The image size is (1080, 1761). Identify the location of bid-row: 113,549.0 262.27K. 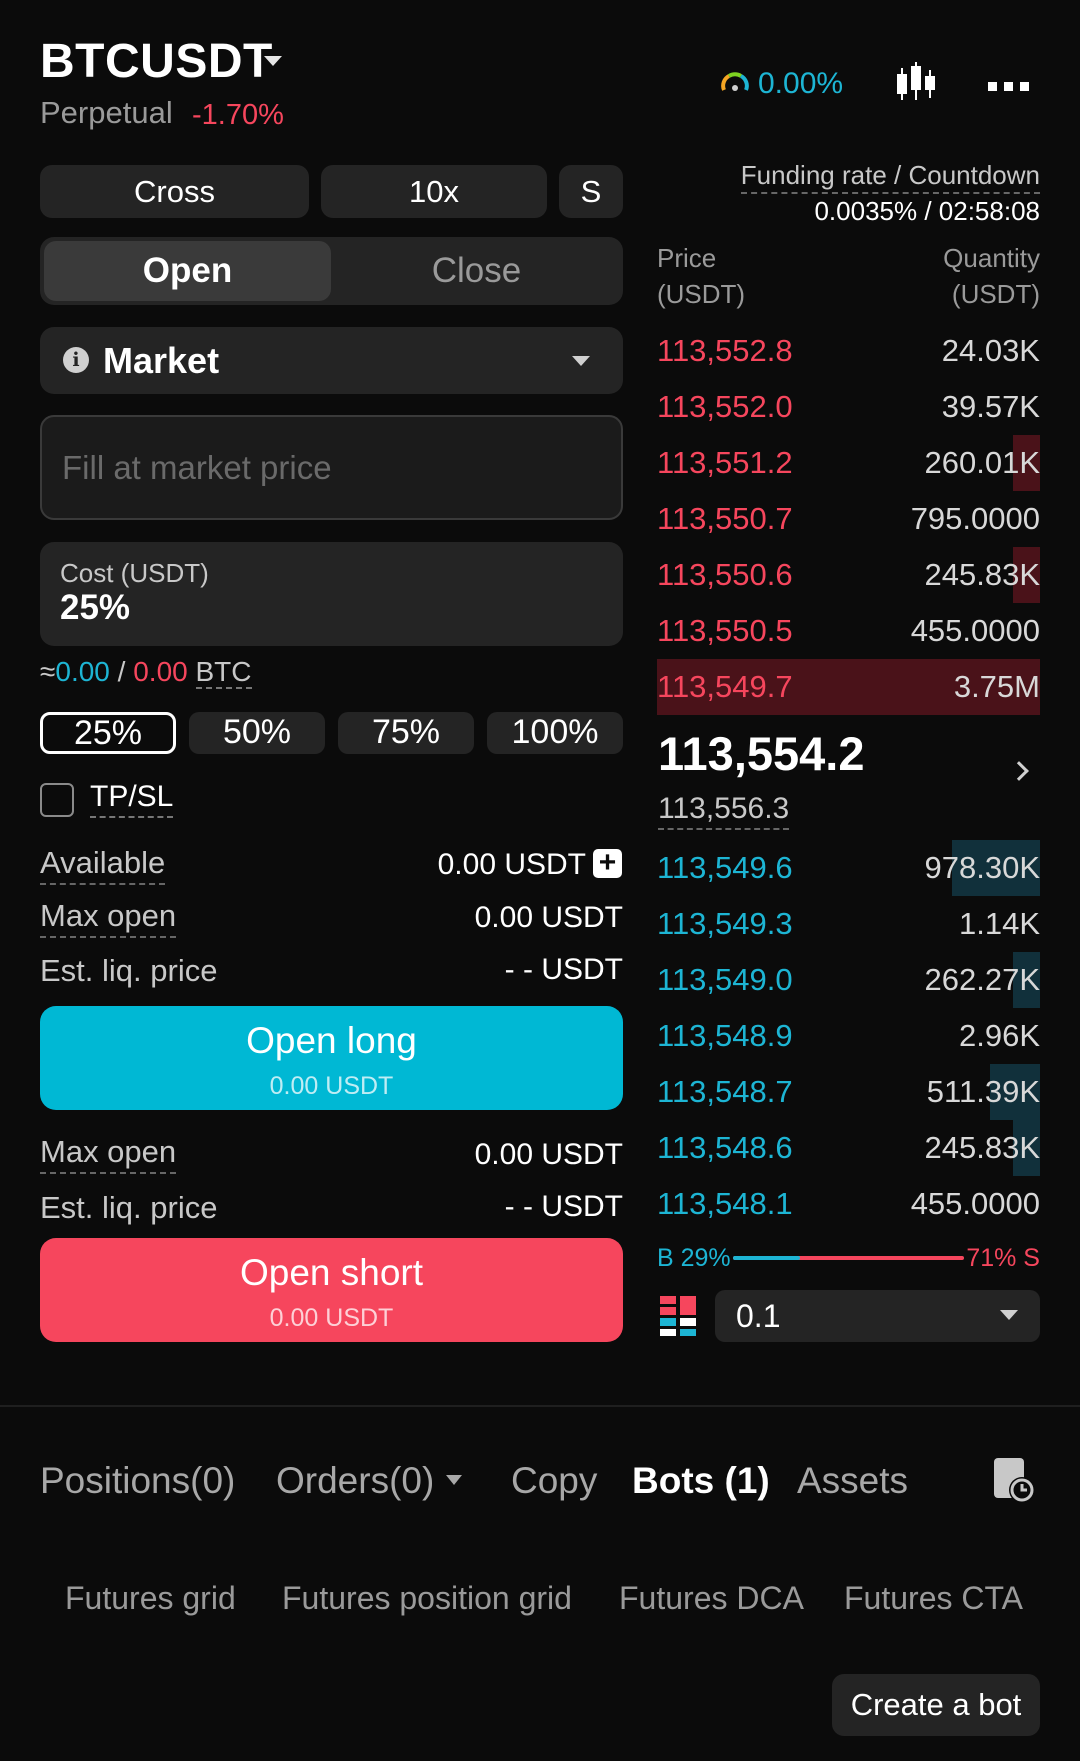
(848, 980).